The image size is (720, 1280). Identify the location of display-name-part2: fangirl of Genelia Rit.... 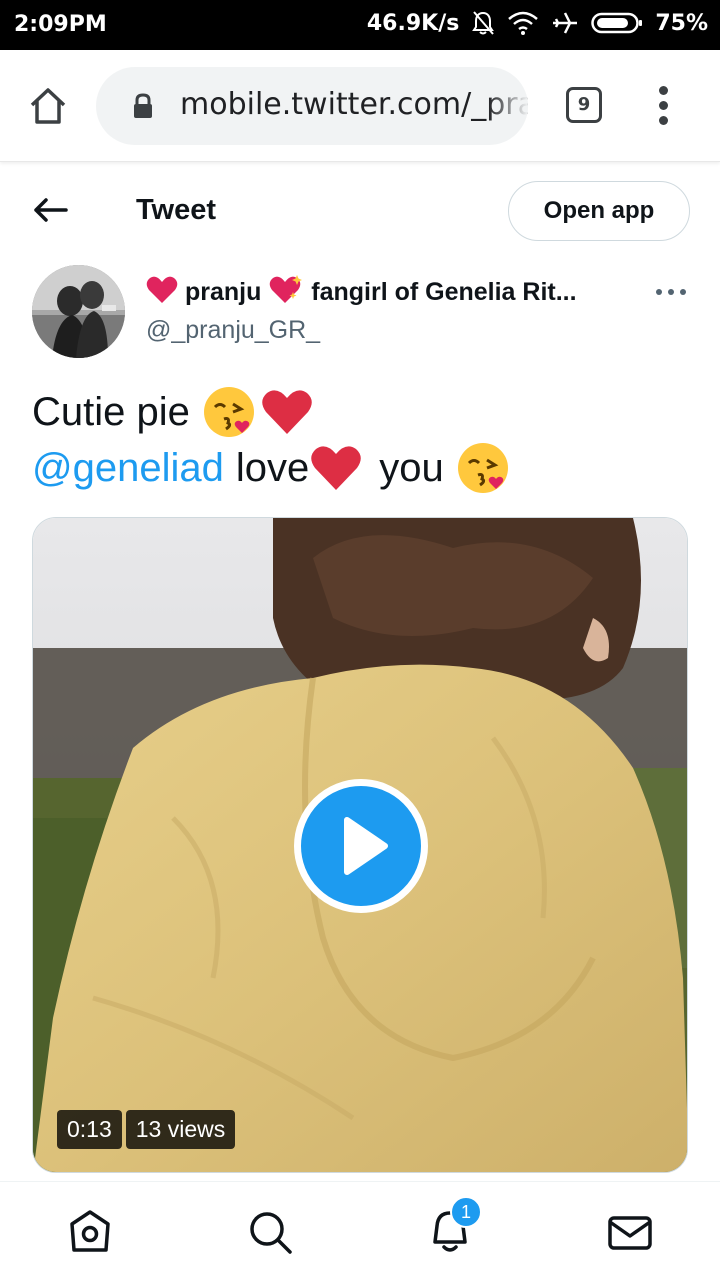
(444, 292).